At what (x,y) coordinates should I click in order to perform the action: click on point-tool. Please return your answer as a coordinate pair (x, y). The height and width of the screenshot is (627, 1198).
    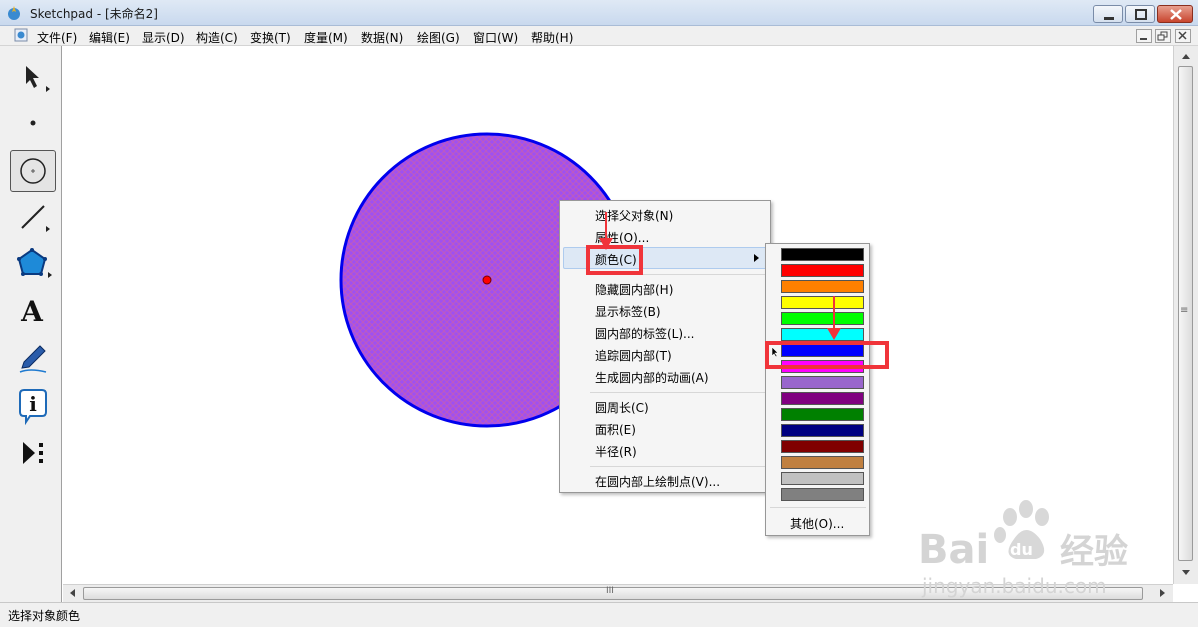
    Looking at the image, I should click on (33, 123).